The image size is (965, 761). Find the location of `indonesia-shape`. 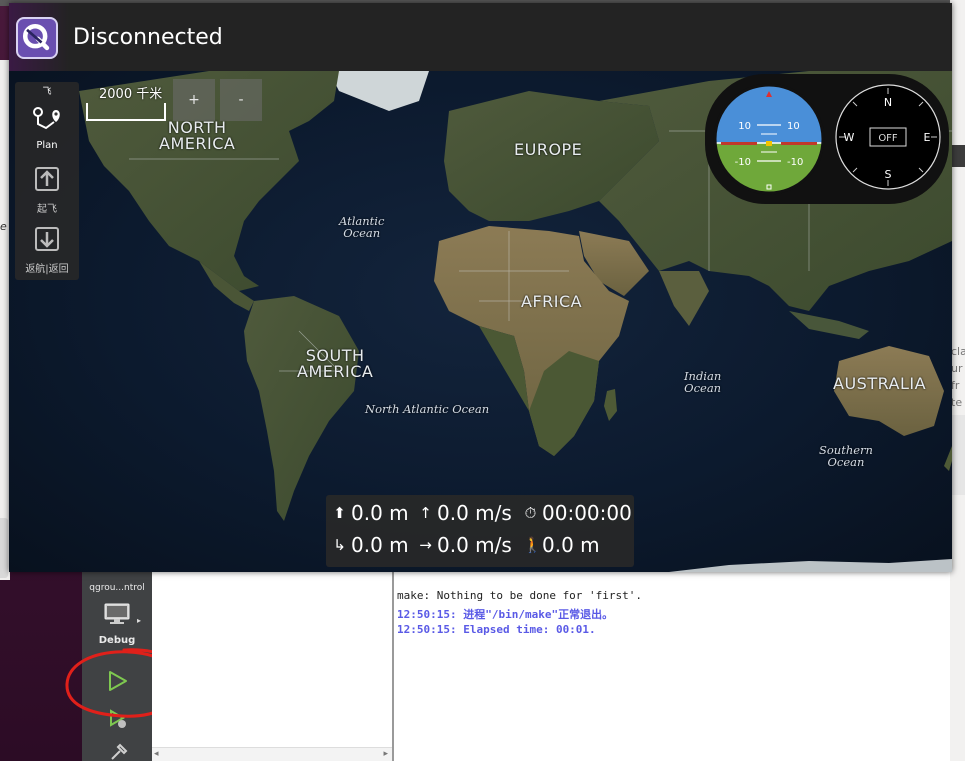

indonesia-shape is located at coordinates (829, 325).